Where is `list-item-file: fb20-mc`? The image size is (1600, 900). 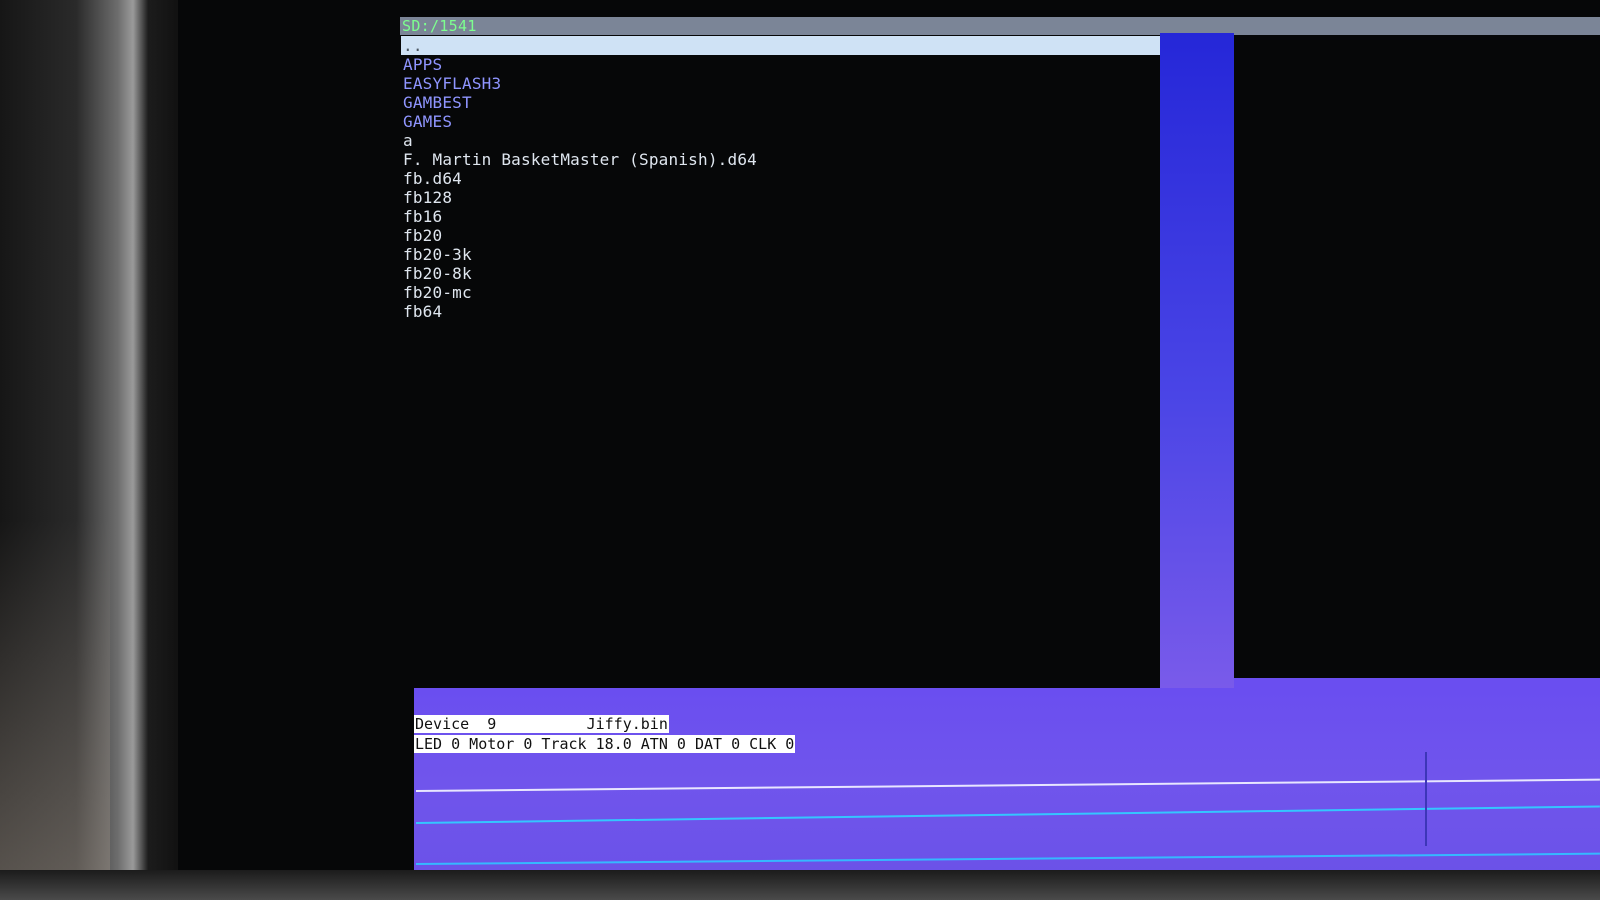
list-item-file: fb20-mc is located at coordinates (781, 292).